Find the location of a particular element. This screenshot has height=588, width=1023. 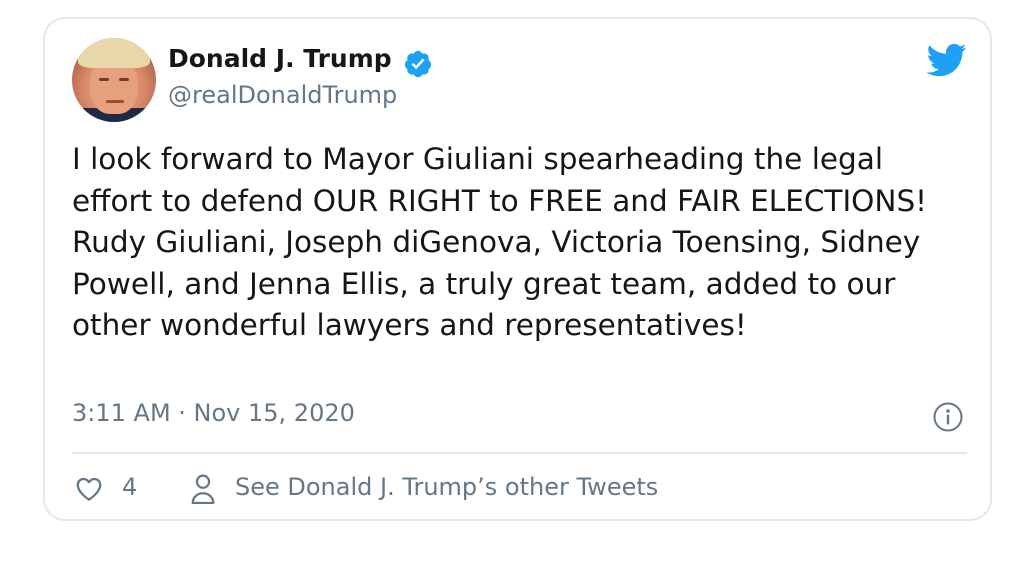

twitter-bird-icon is located at coordinates (946, 60).